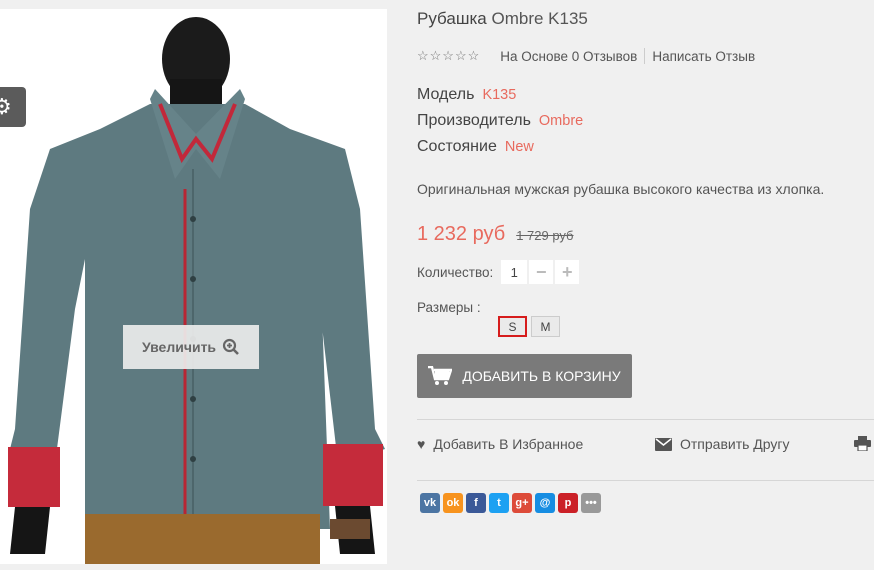  What do you see at coordinates (446, 94) in the screenshot?
I see `spec-label: Модель` at bounding box center [446, 94].